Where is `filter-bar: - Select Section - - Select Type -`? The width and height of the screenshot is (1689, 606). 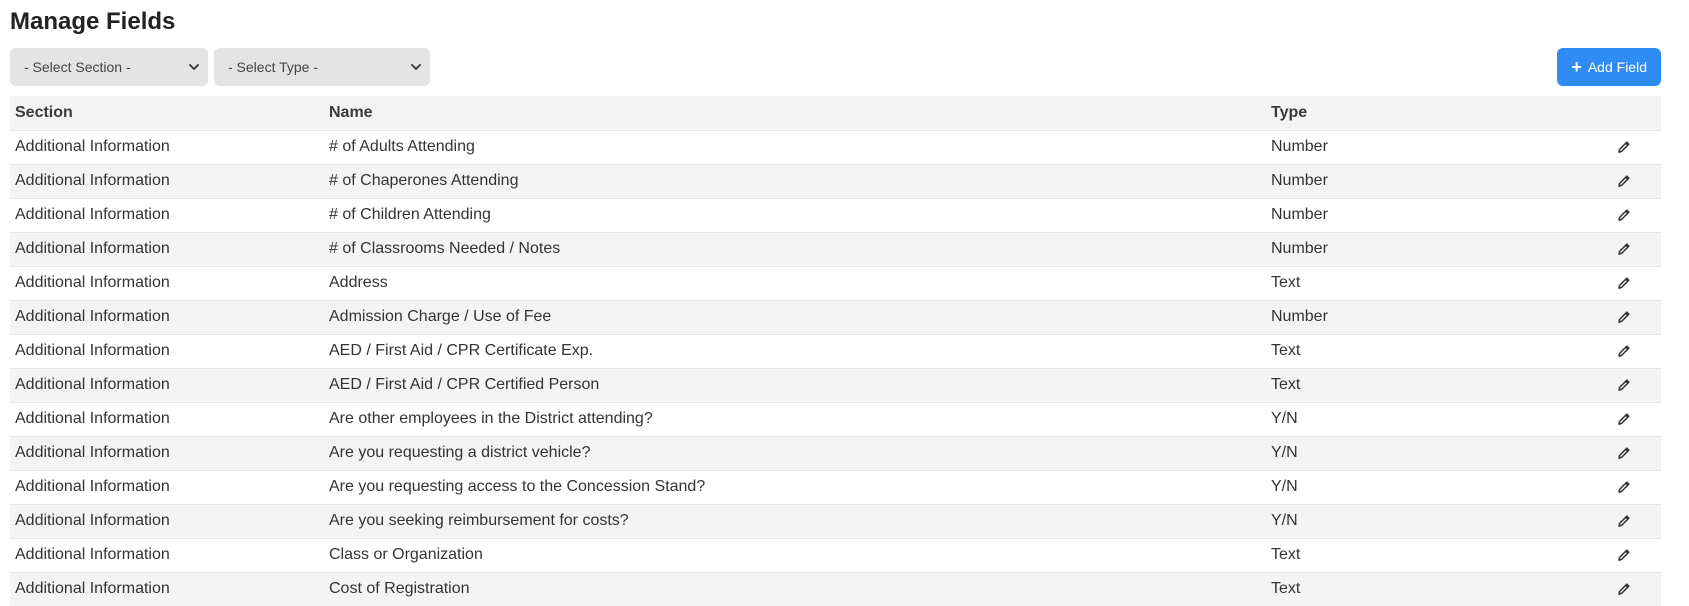
filter-bar: - Select Section - - Select Type - is located at coordinates (220, 67).